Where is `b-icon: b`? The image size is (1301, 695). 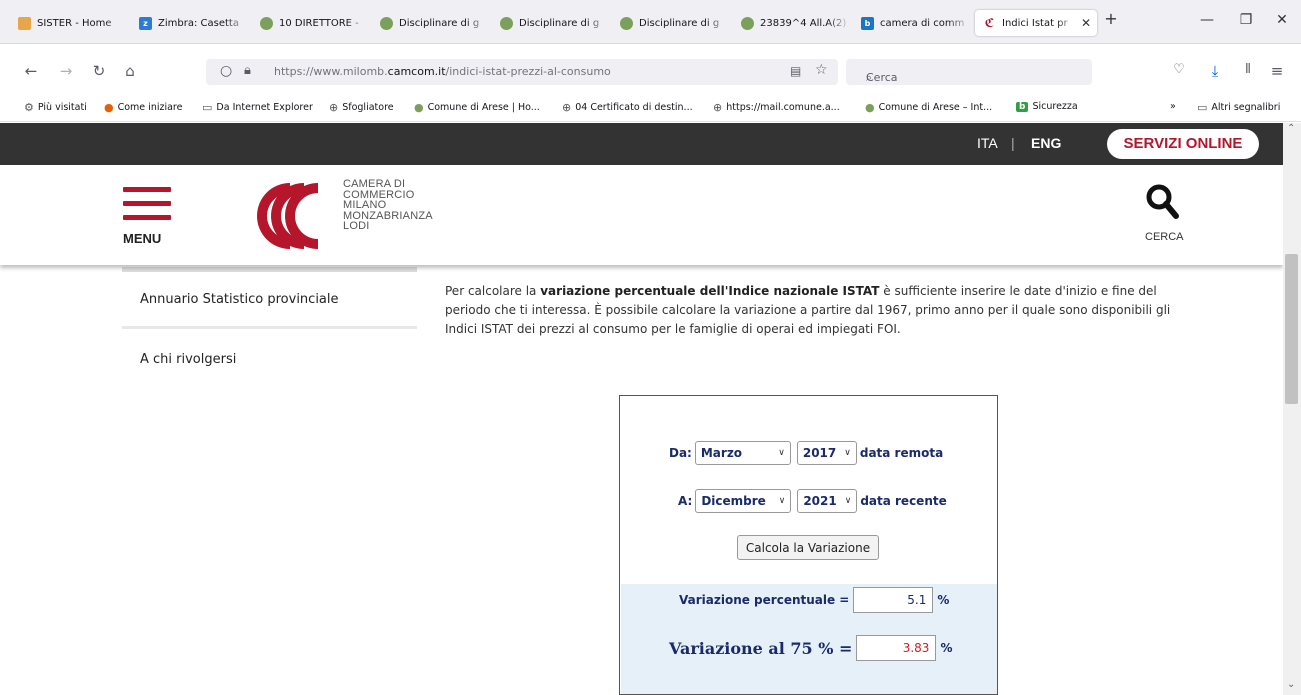 b-icon: b is located at coordinates (1022, 106).